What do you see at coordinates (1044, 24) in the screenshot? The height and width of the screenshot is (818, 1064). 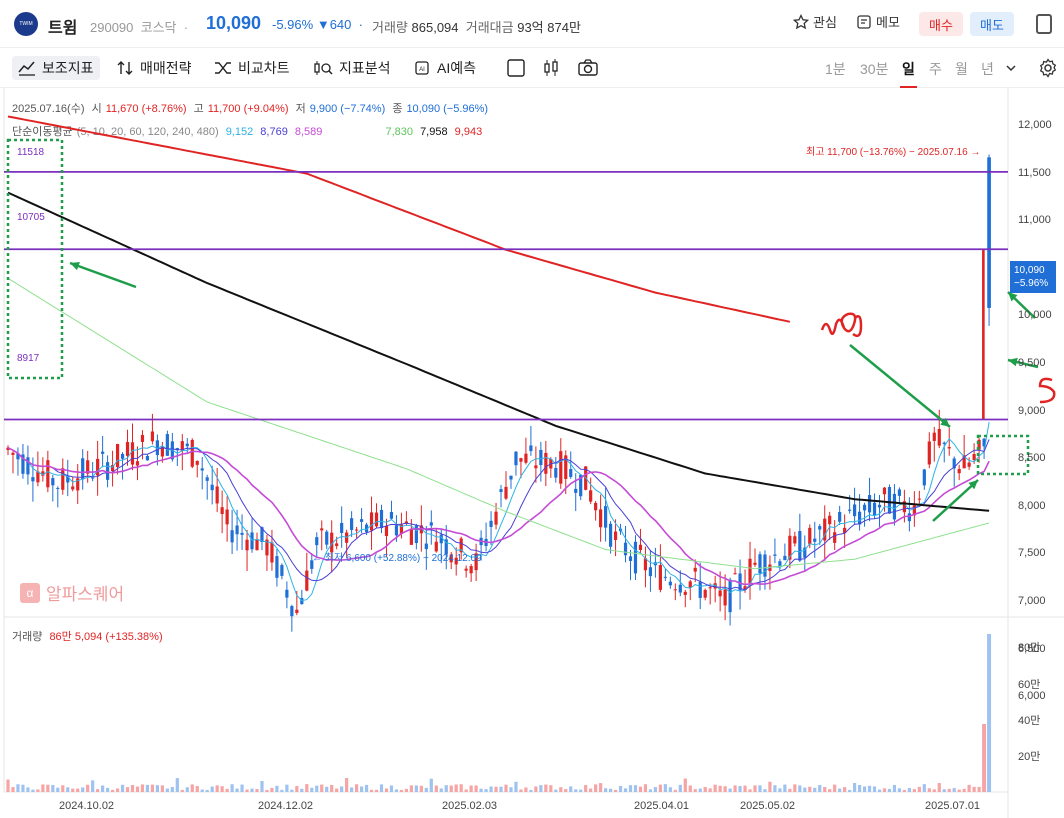 I see `side-panel-icon` at bounding box center [1044, 24].